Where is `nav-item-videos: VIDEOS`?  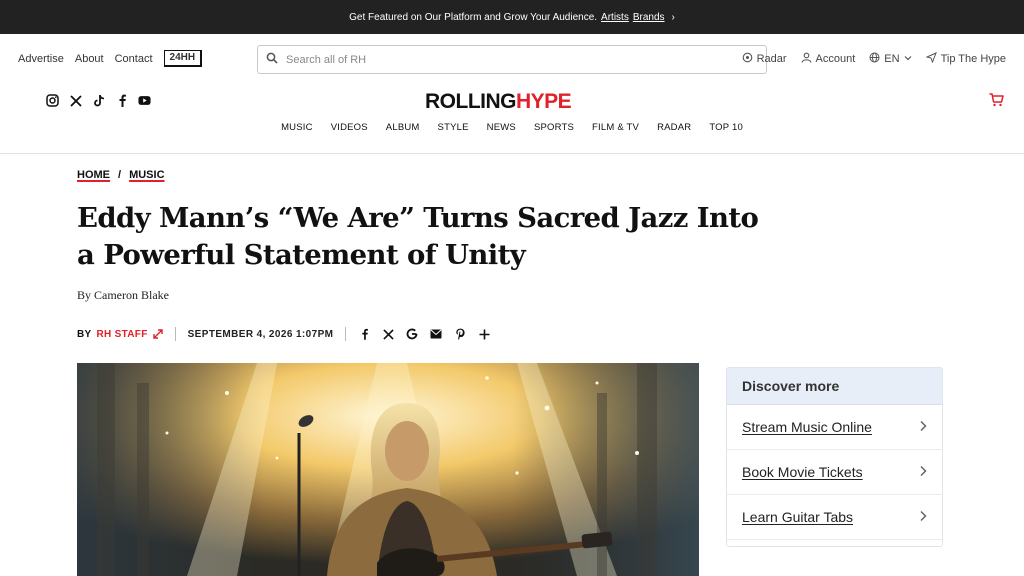 nav-item-videos: VIDEOS is located at coordinates (349, 135).